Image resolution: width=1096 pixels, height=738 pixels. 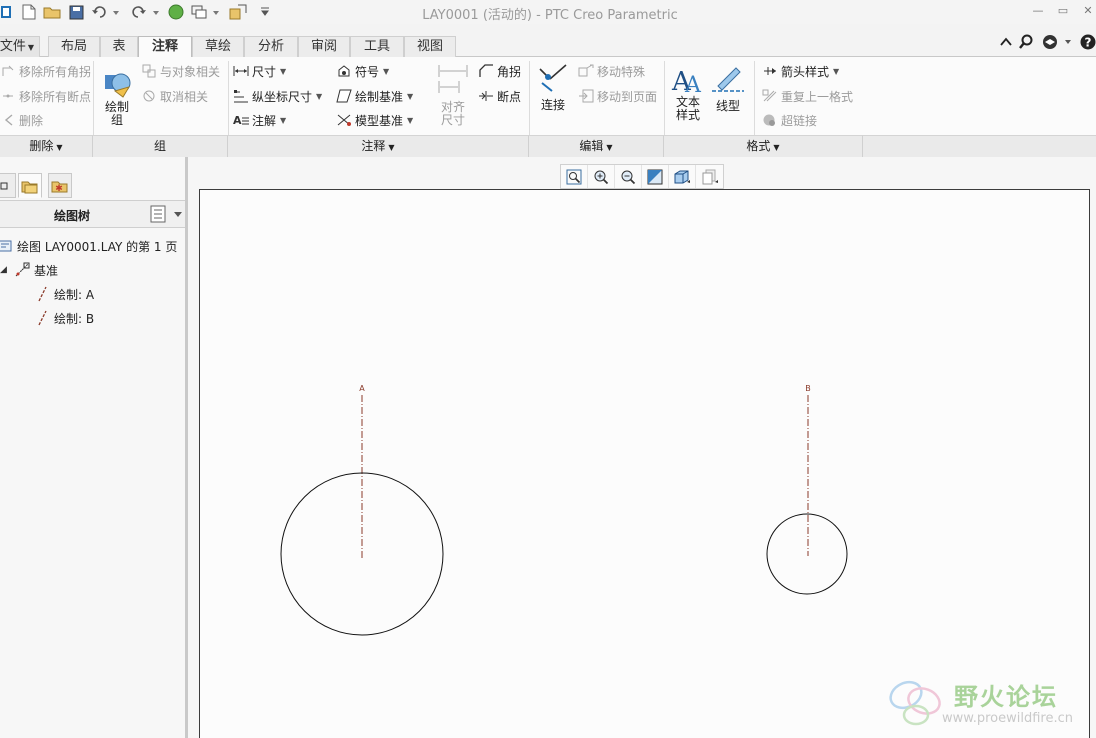 What do you see at coordinates (758, 146) in the screenshot?
I see `format-group-label: 格式` at bounding box center [758, 146].